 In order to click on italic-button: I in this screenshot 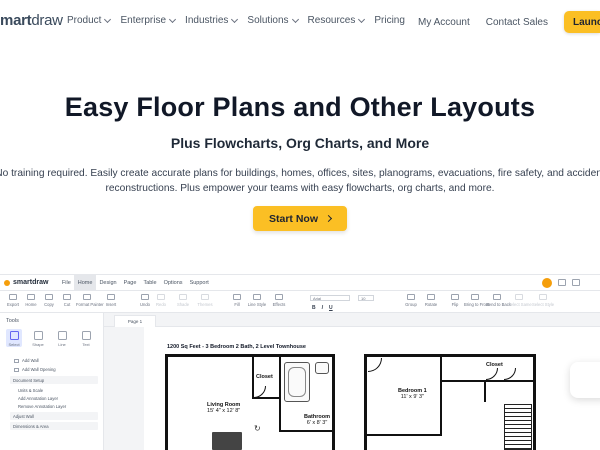, I will do `click(322, 308)`.